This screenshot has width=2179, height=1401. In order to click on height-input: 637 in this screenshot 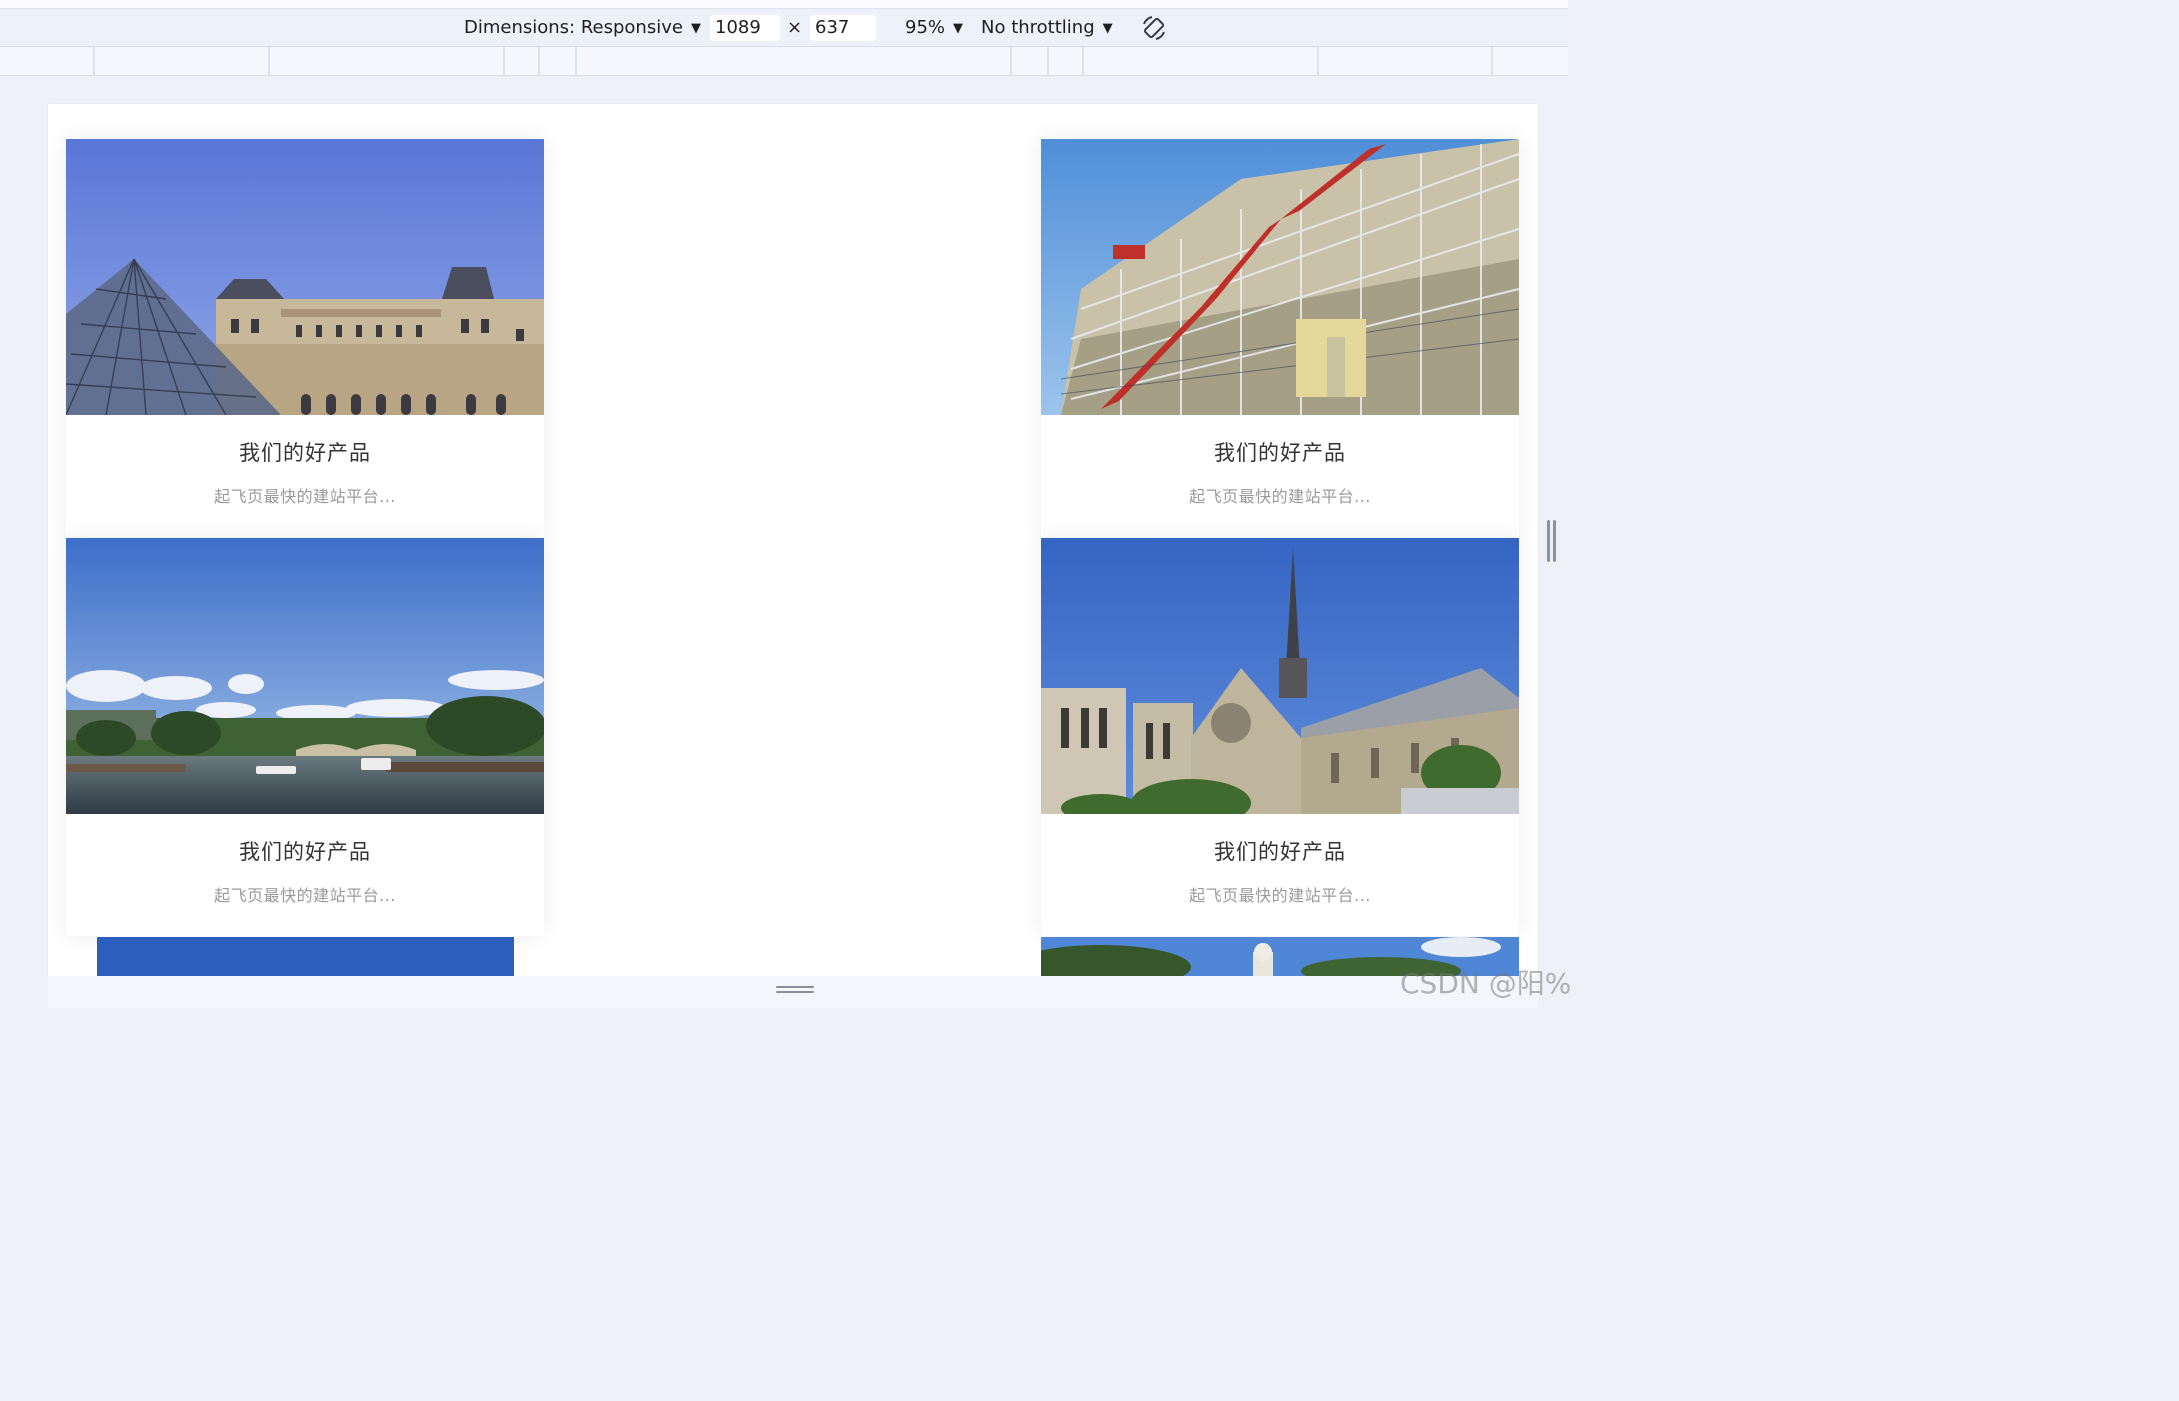, I will do `click(843, 28)`.